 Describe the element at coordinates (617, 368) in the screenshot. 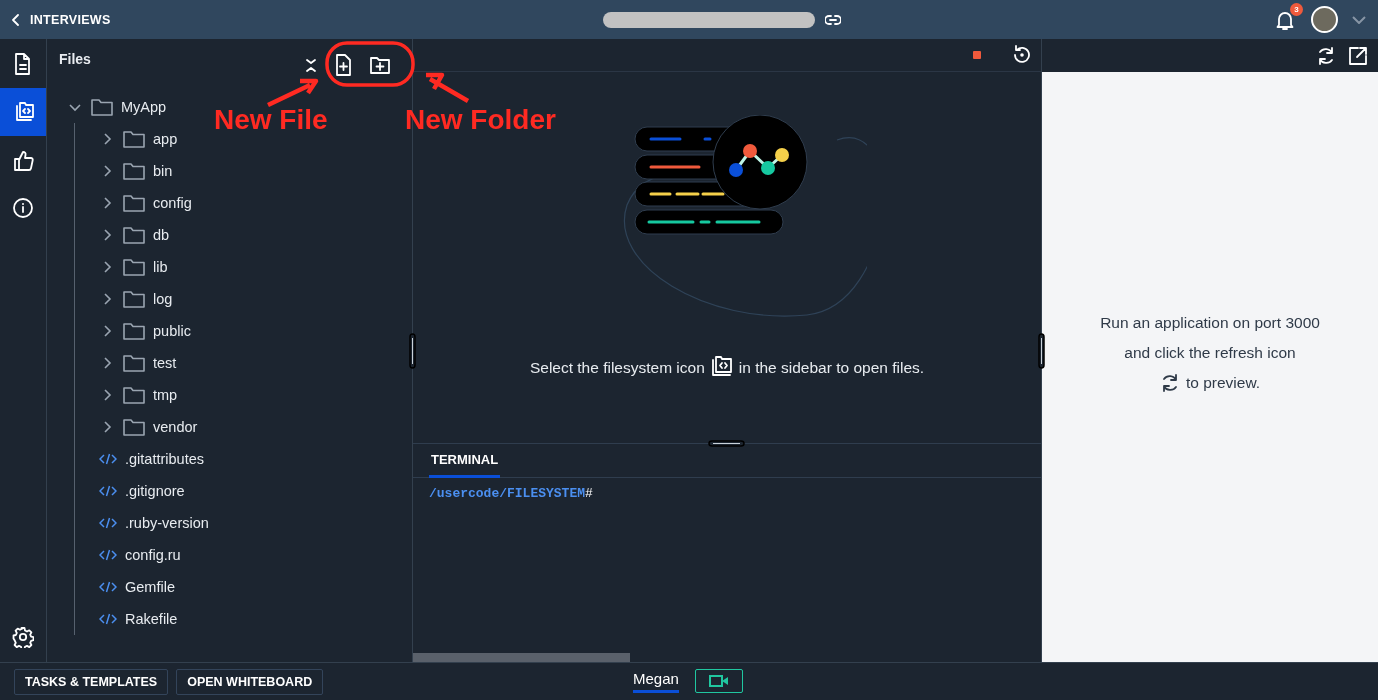

I see `empty-state-text: Select the filesystem icon` at that location.